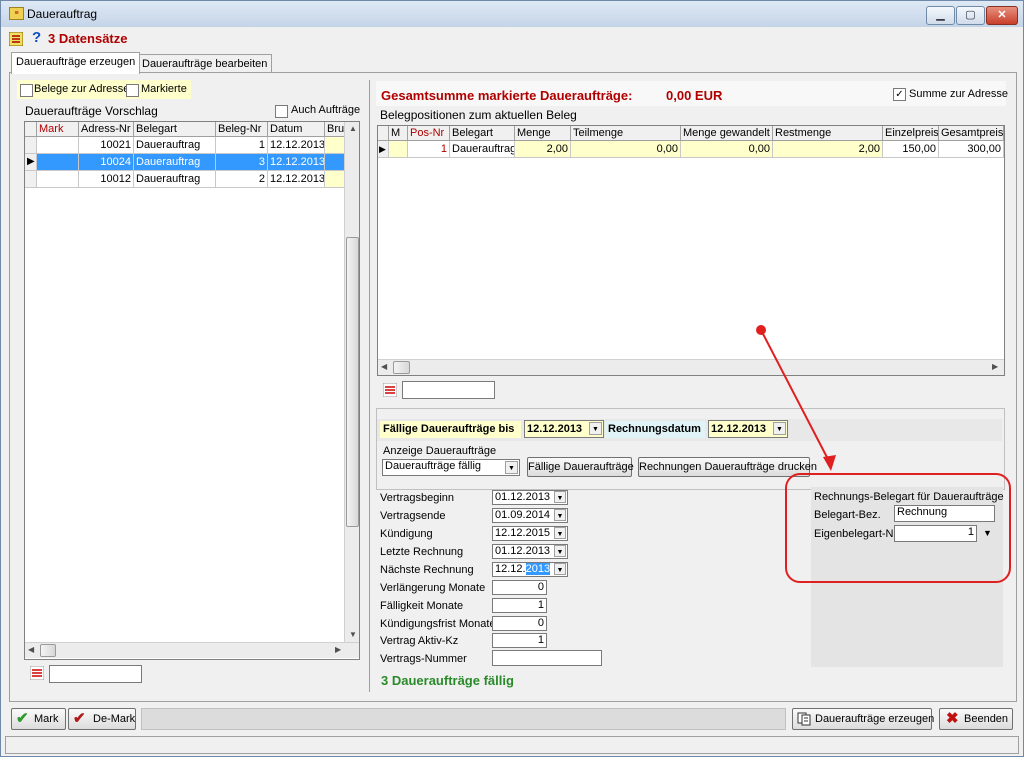 This screenshot has height=757, width=1024. What do you see at coordinates (560, 551) in the screenshot?
I see `letzte-rechnung-dropdown-icon: ▼` at bounding box center [560, 551].